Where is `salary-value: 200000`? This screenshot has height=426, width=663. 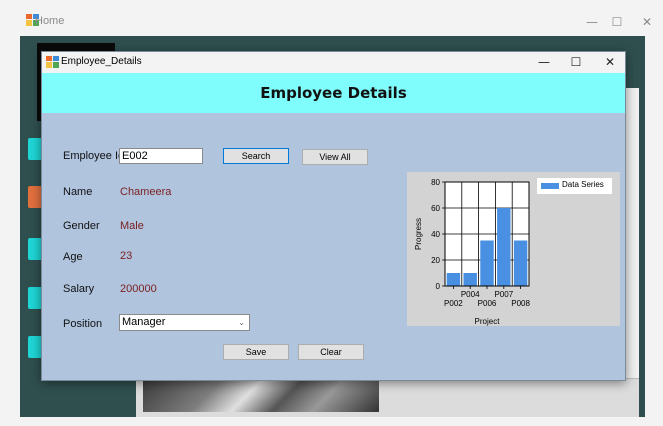
salary-value: 200000 is located at coordinates (138, 289).